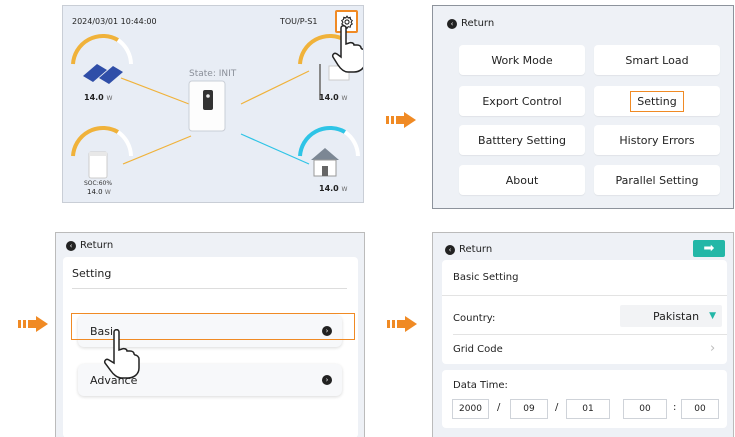 The height and width of the screenshot is (437, 735). I want to click on battery-setting-button: Batttery Setting, so click(522, 140).